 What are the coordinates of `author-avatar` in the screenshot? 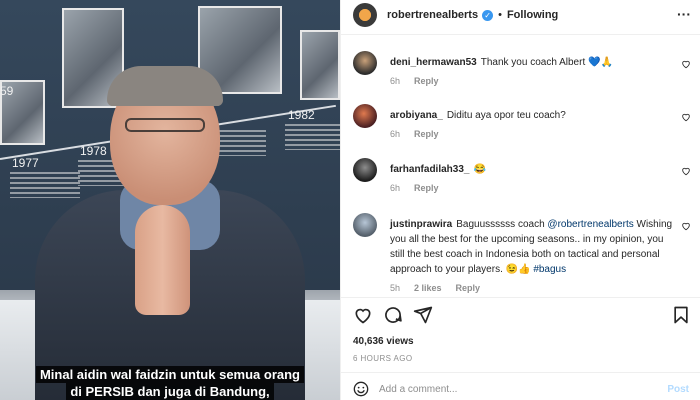 It's located at (365, 15).